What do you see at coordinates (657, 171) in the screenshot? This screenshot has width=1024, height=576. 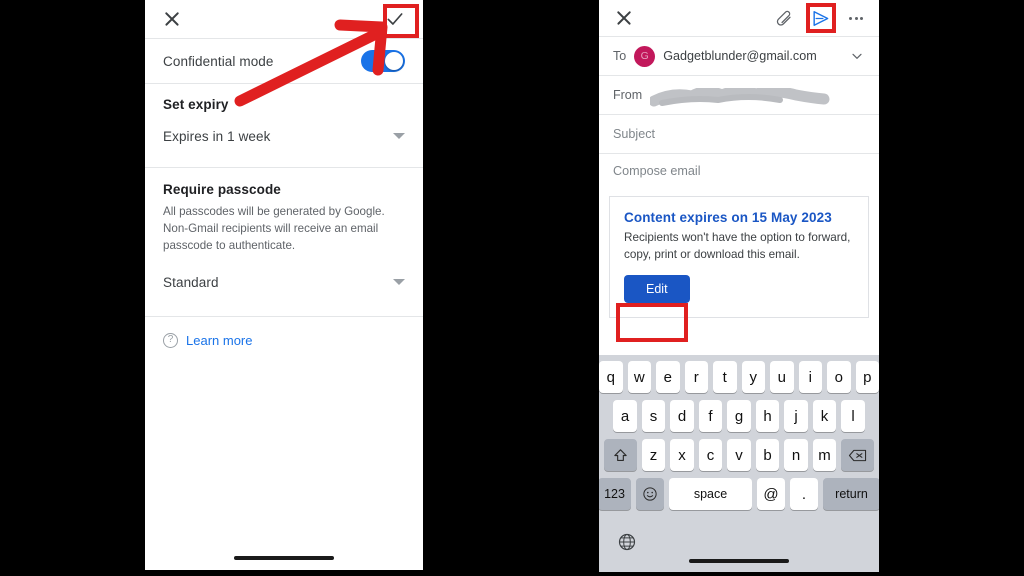 I see `compose-body-placeholder: Compose email` at bounding box center [657, 171].